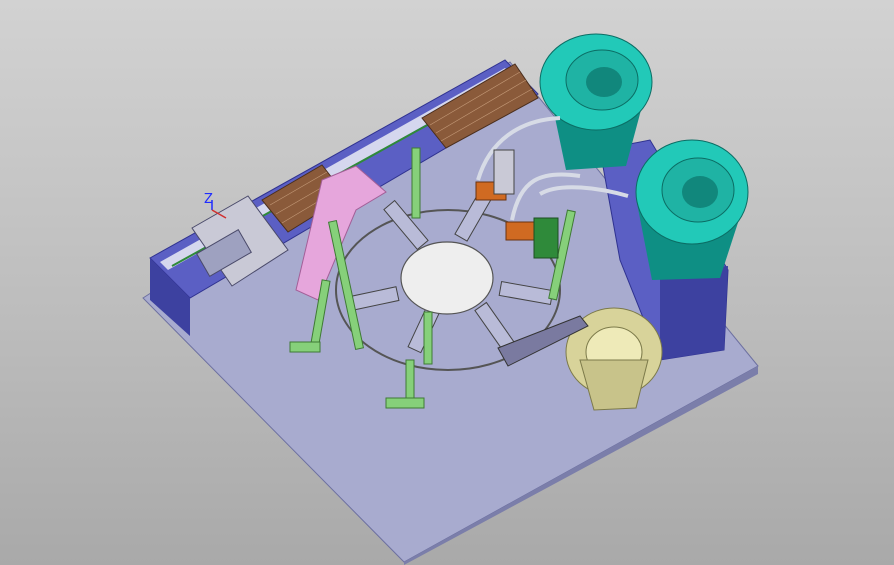 This screenshot has height=565, width=894. Describe the element at coordinates (447, 278) in the screenshot. I see `rotary-table-disc` at that location.